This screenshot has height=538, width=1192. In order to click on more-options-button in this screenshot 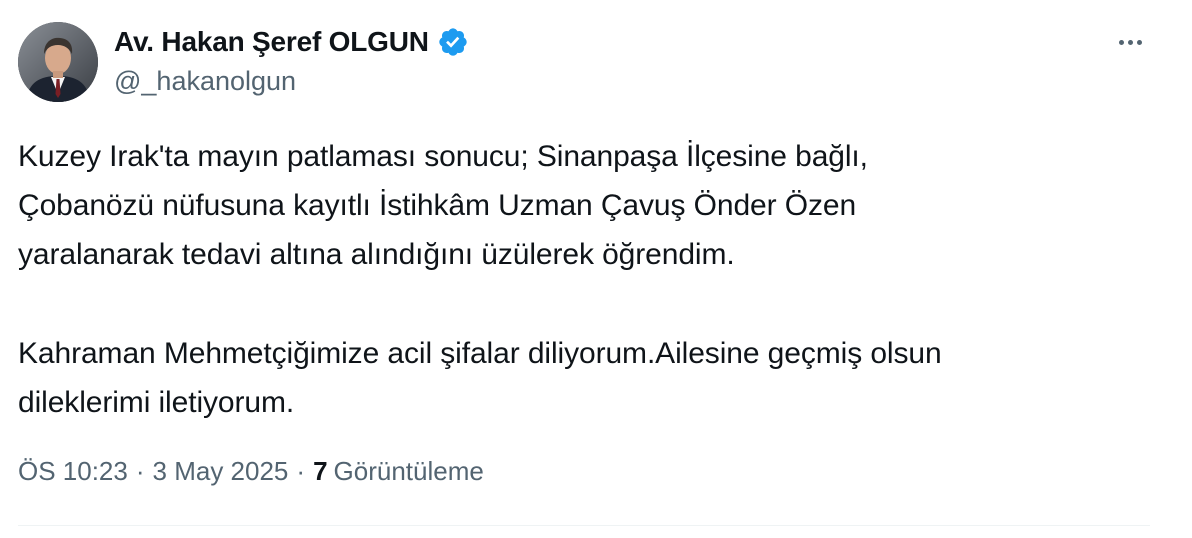, I will do `click(1130, 42)`.